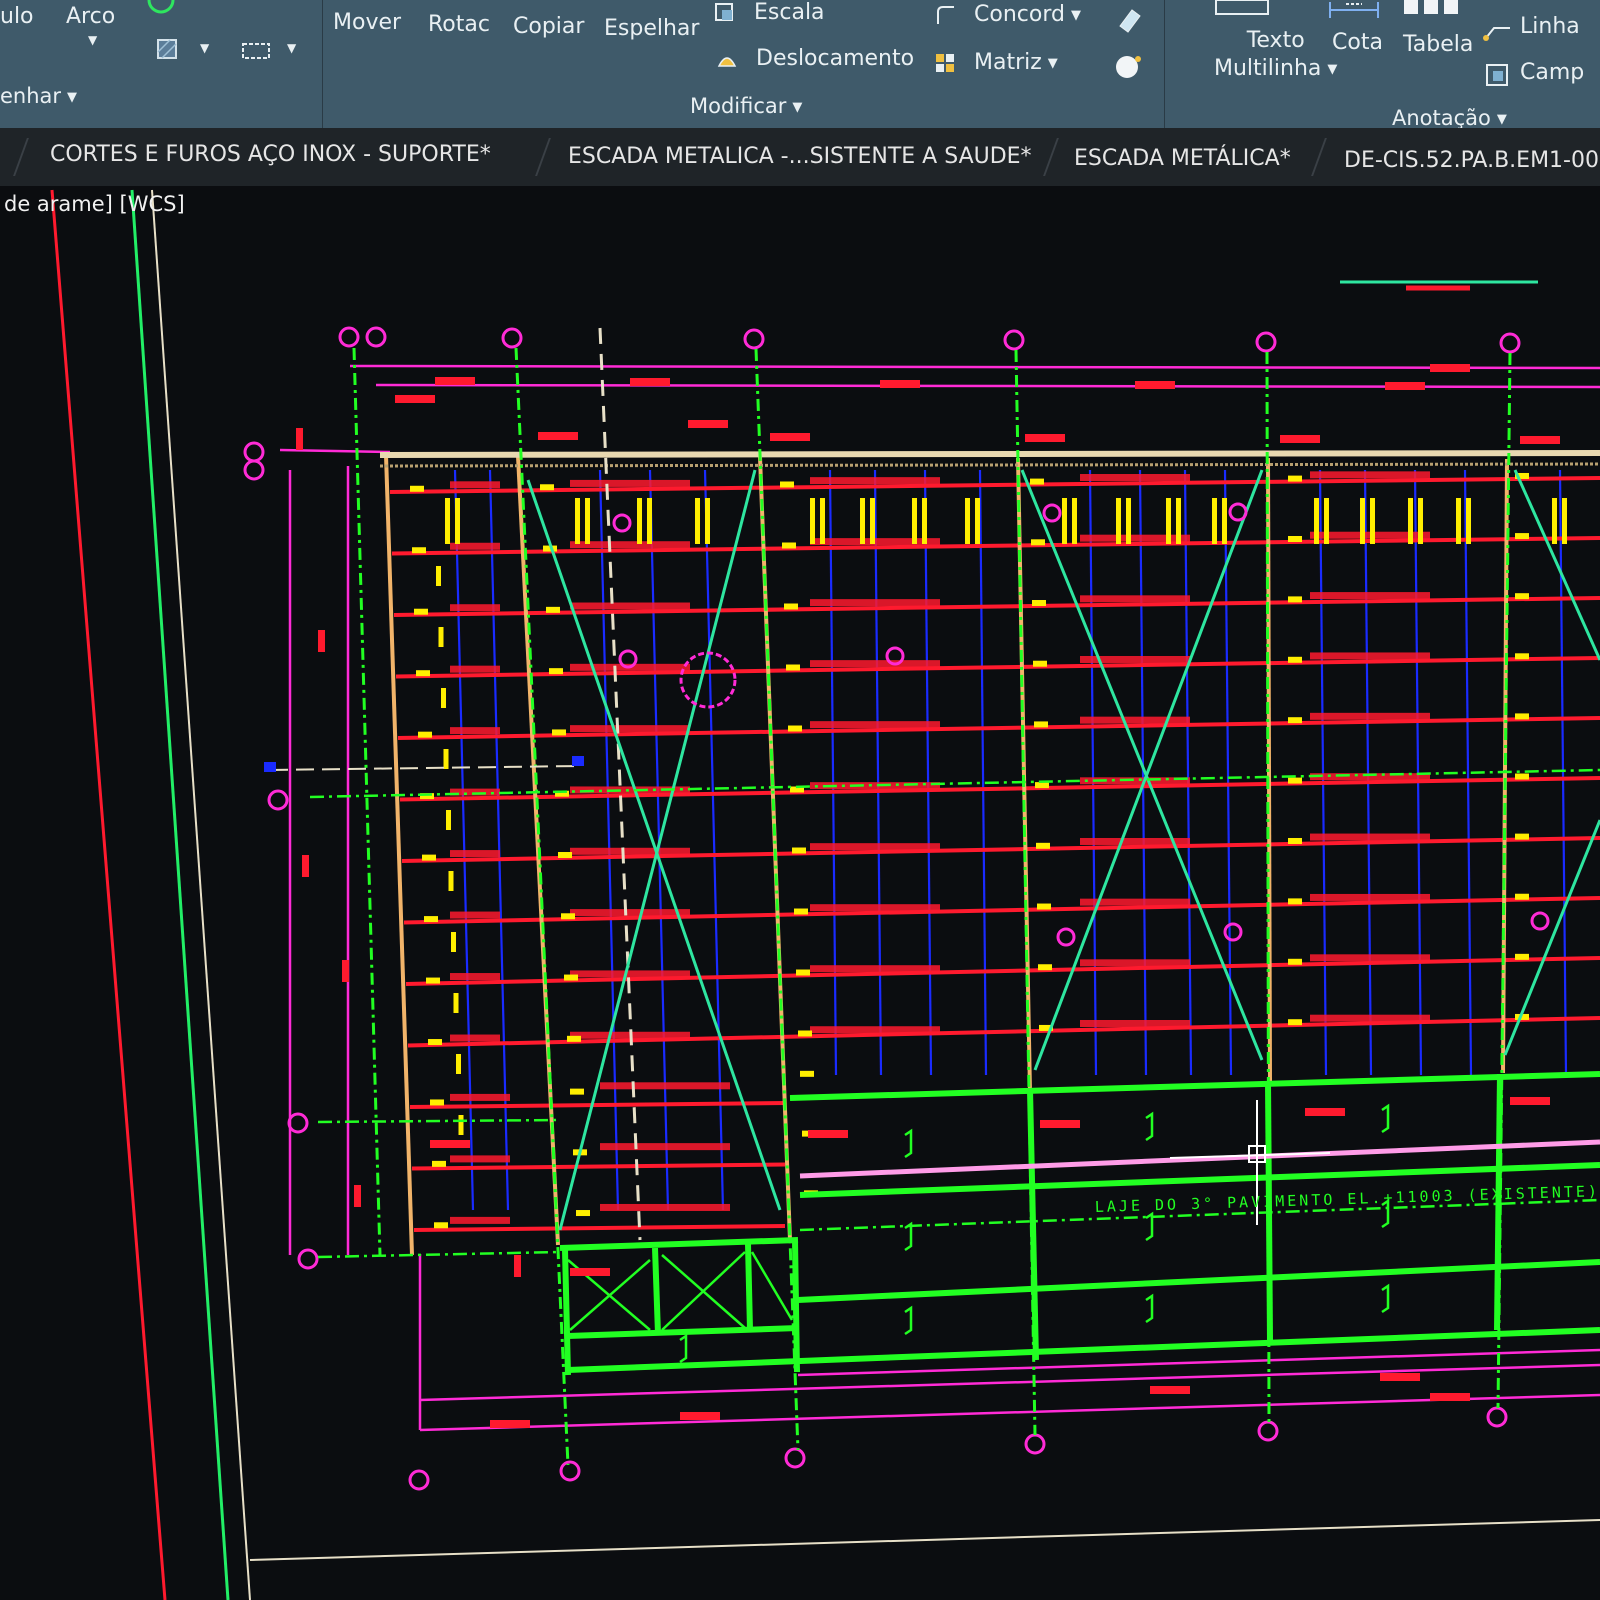 This screenshot has height=1600, width=1600. I want to click on hatch-icon, so click(167, 49).